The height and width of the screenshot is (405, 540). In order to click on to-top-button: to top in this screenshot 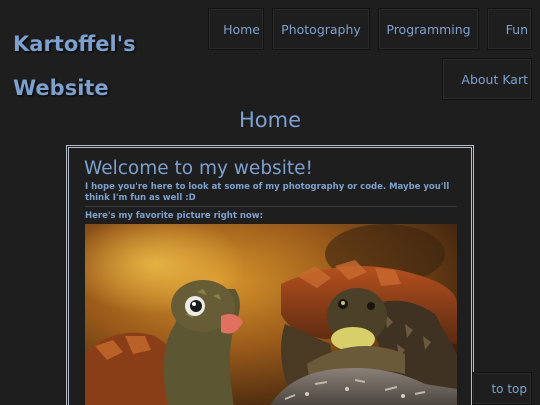, I will do `click(502, 388)`.